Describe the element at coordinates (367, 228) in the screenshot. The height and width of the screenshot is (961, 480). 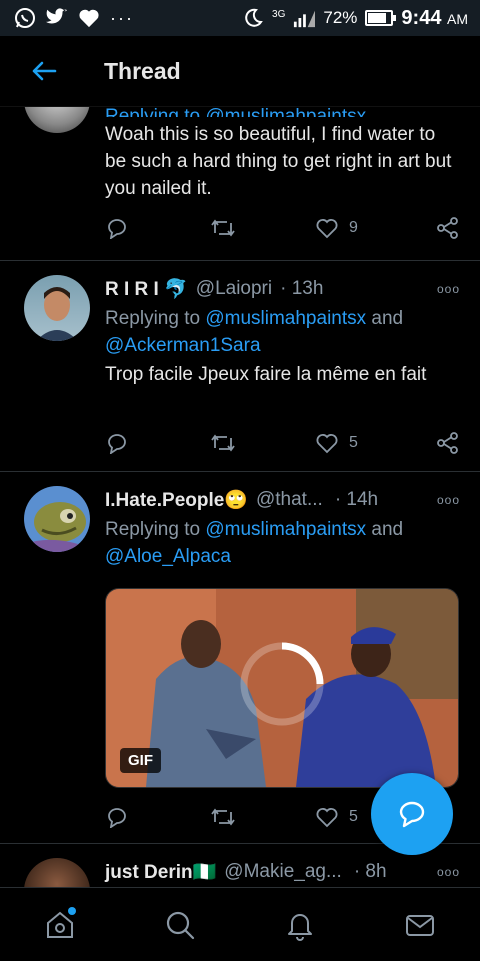
I see `like-button: 9` at that location.